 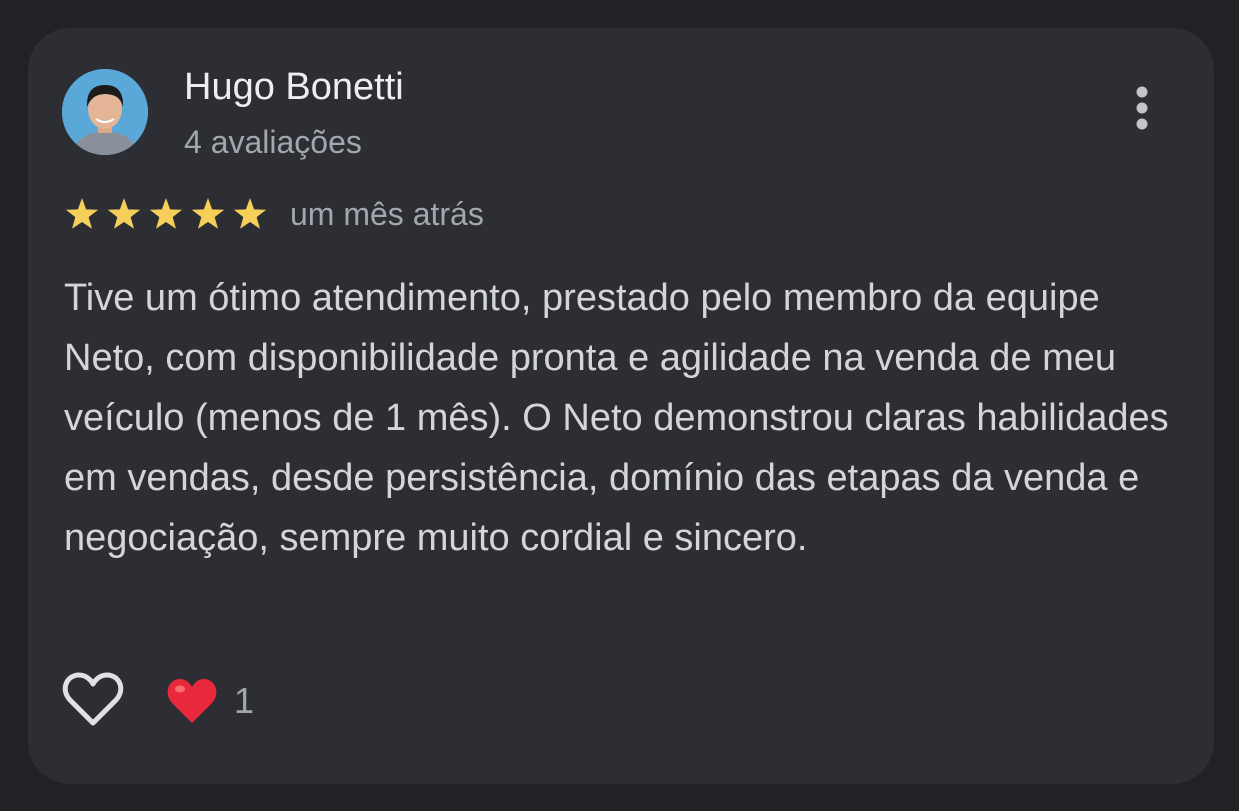 What do you see at coordinates (387, 213) in the screenshot?
I see `review-date: um mês atrás` at bounding box center [387, 213].